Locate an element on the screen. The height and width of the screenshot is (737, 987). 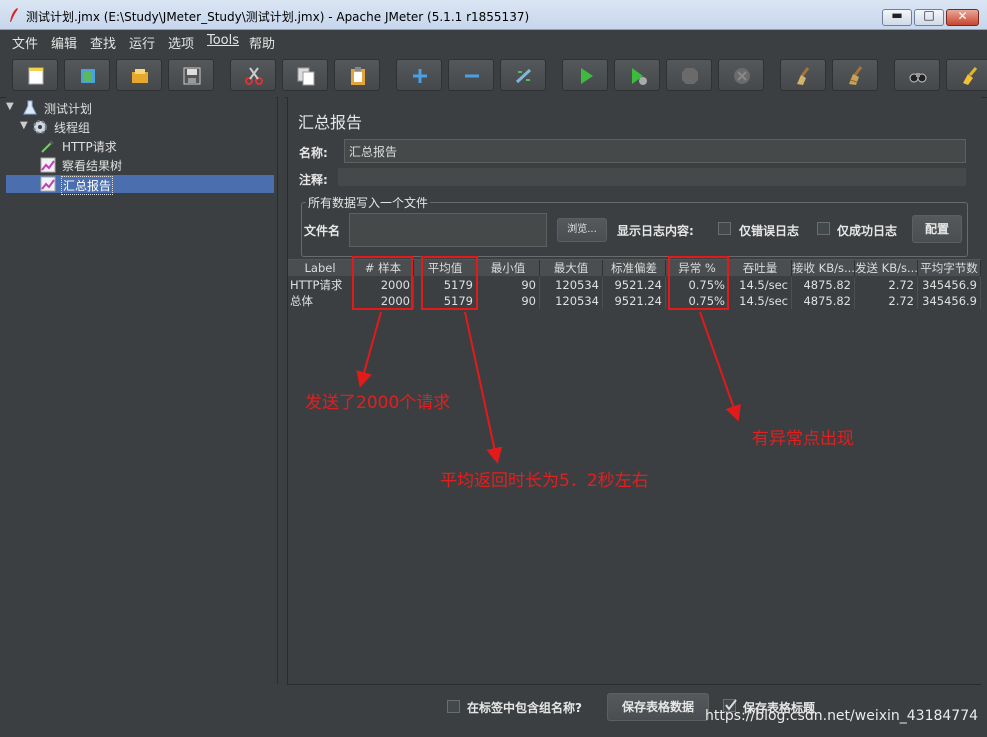
filename-input is located at coordinates (448, 230).